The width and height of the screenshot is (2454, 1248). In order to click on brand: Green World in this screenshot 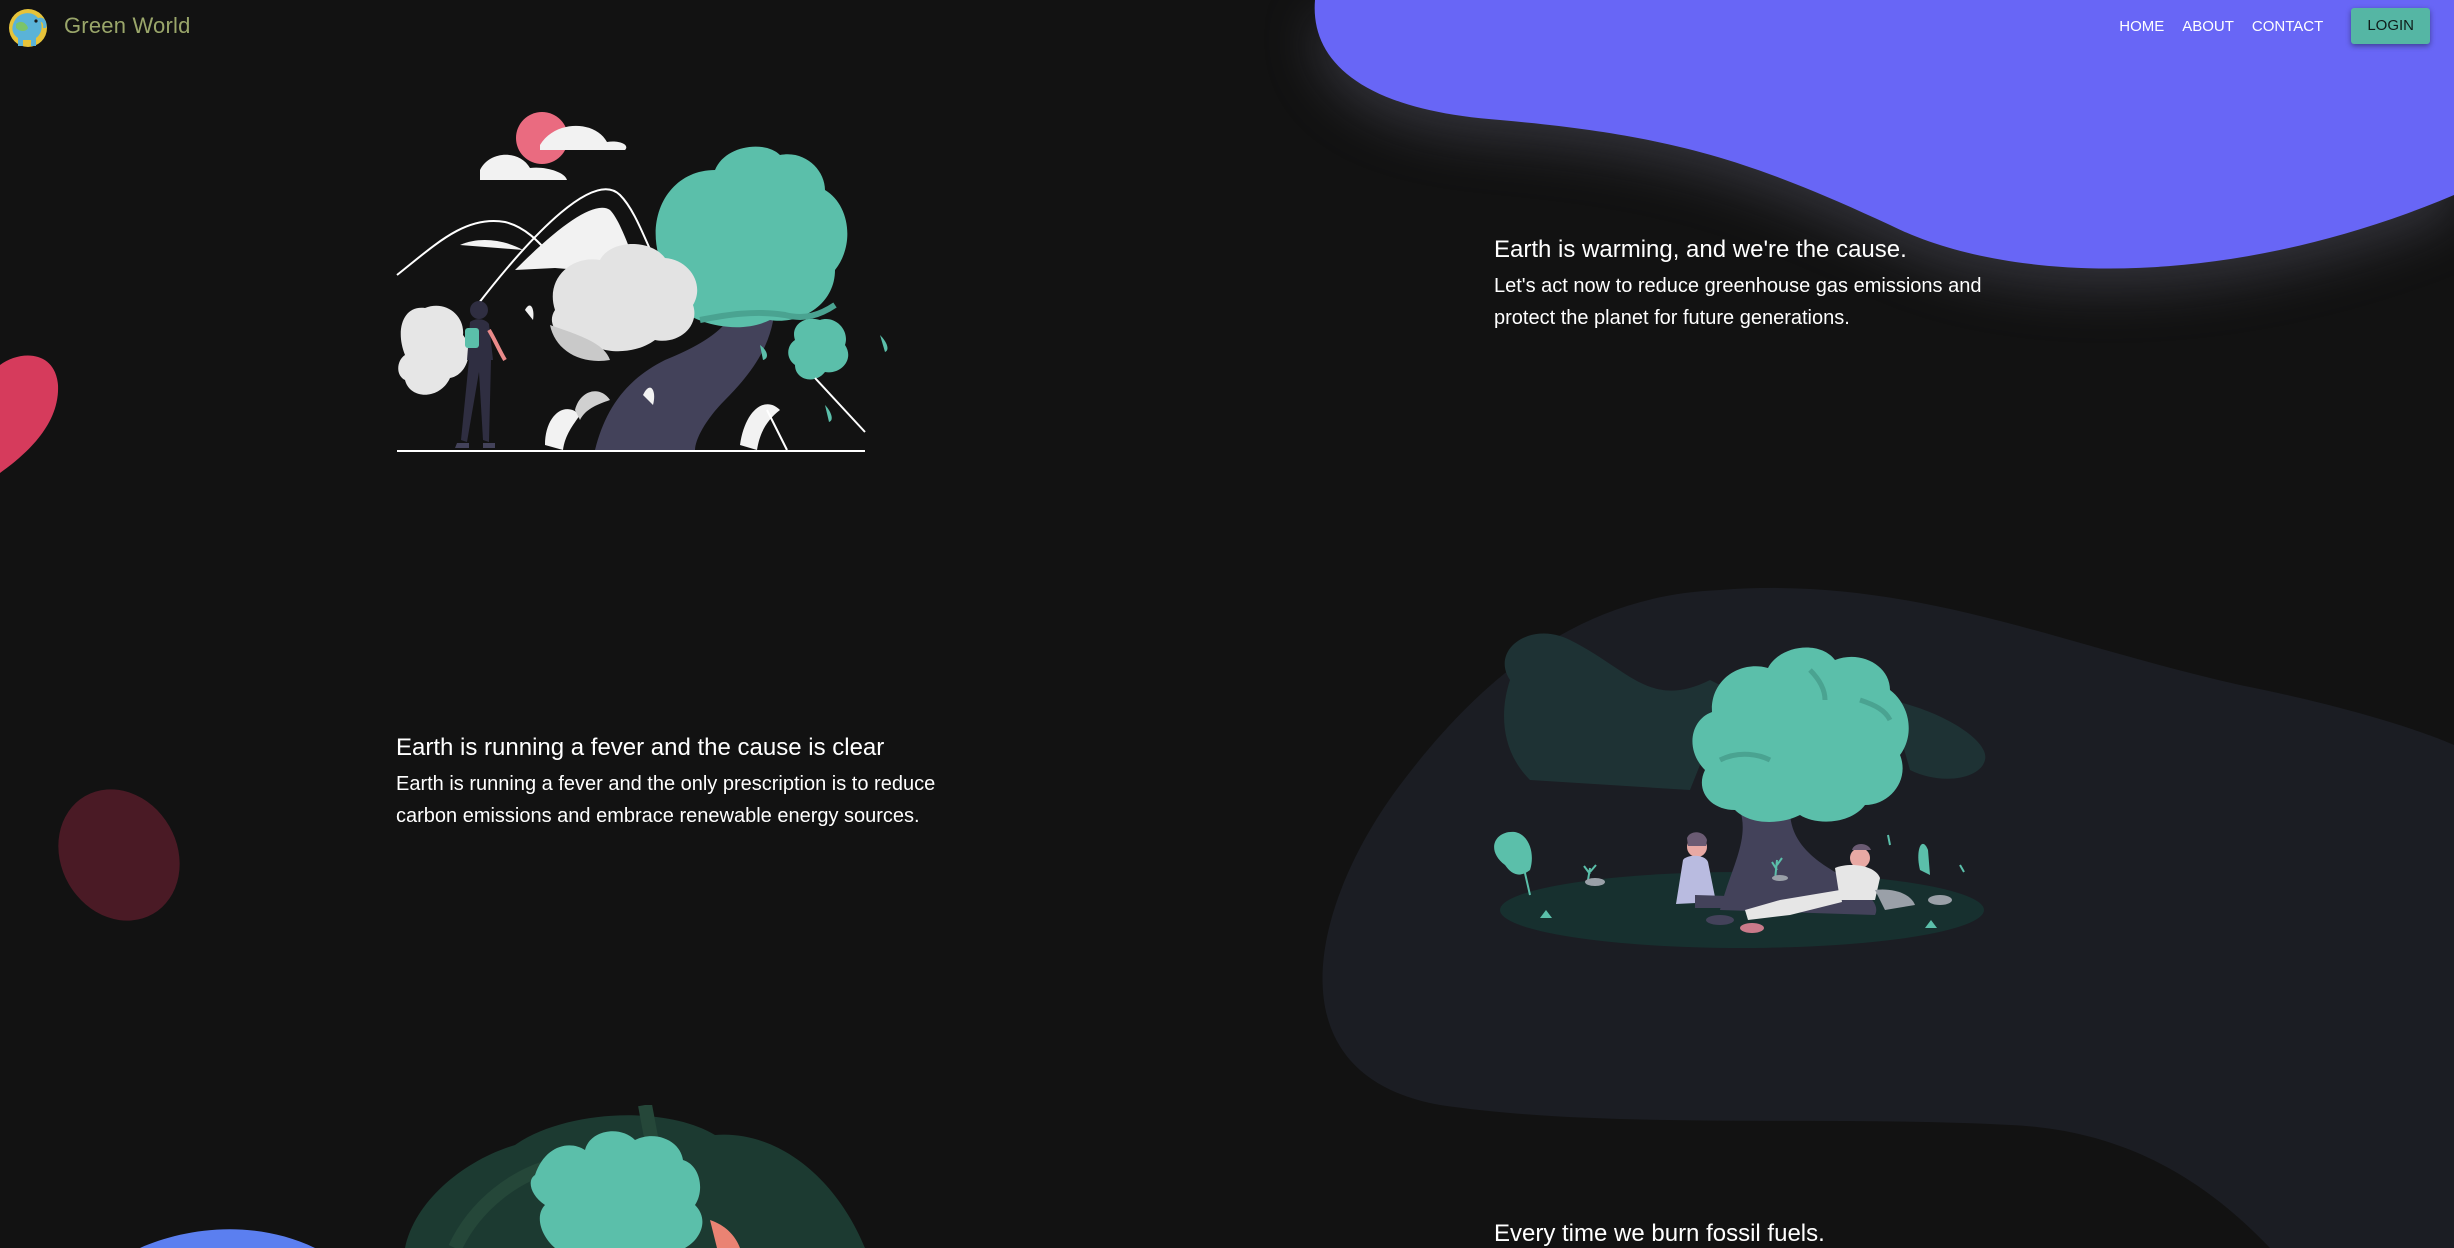, I will do `click(98, 26)`.